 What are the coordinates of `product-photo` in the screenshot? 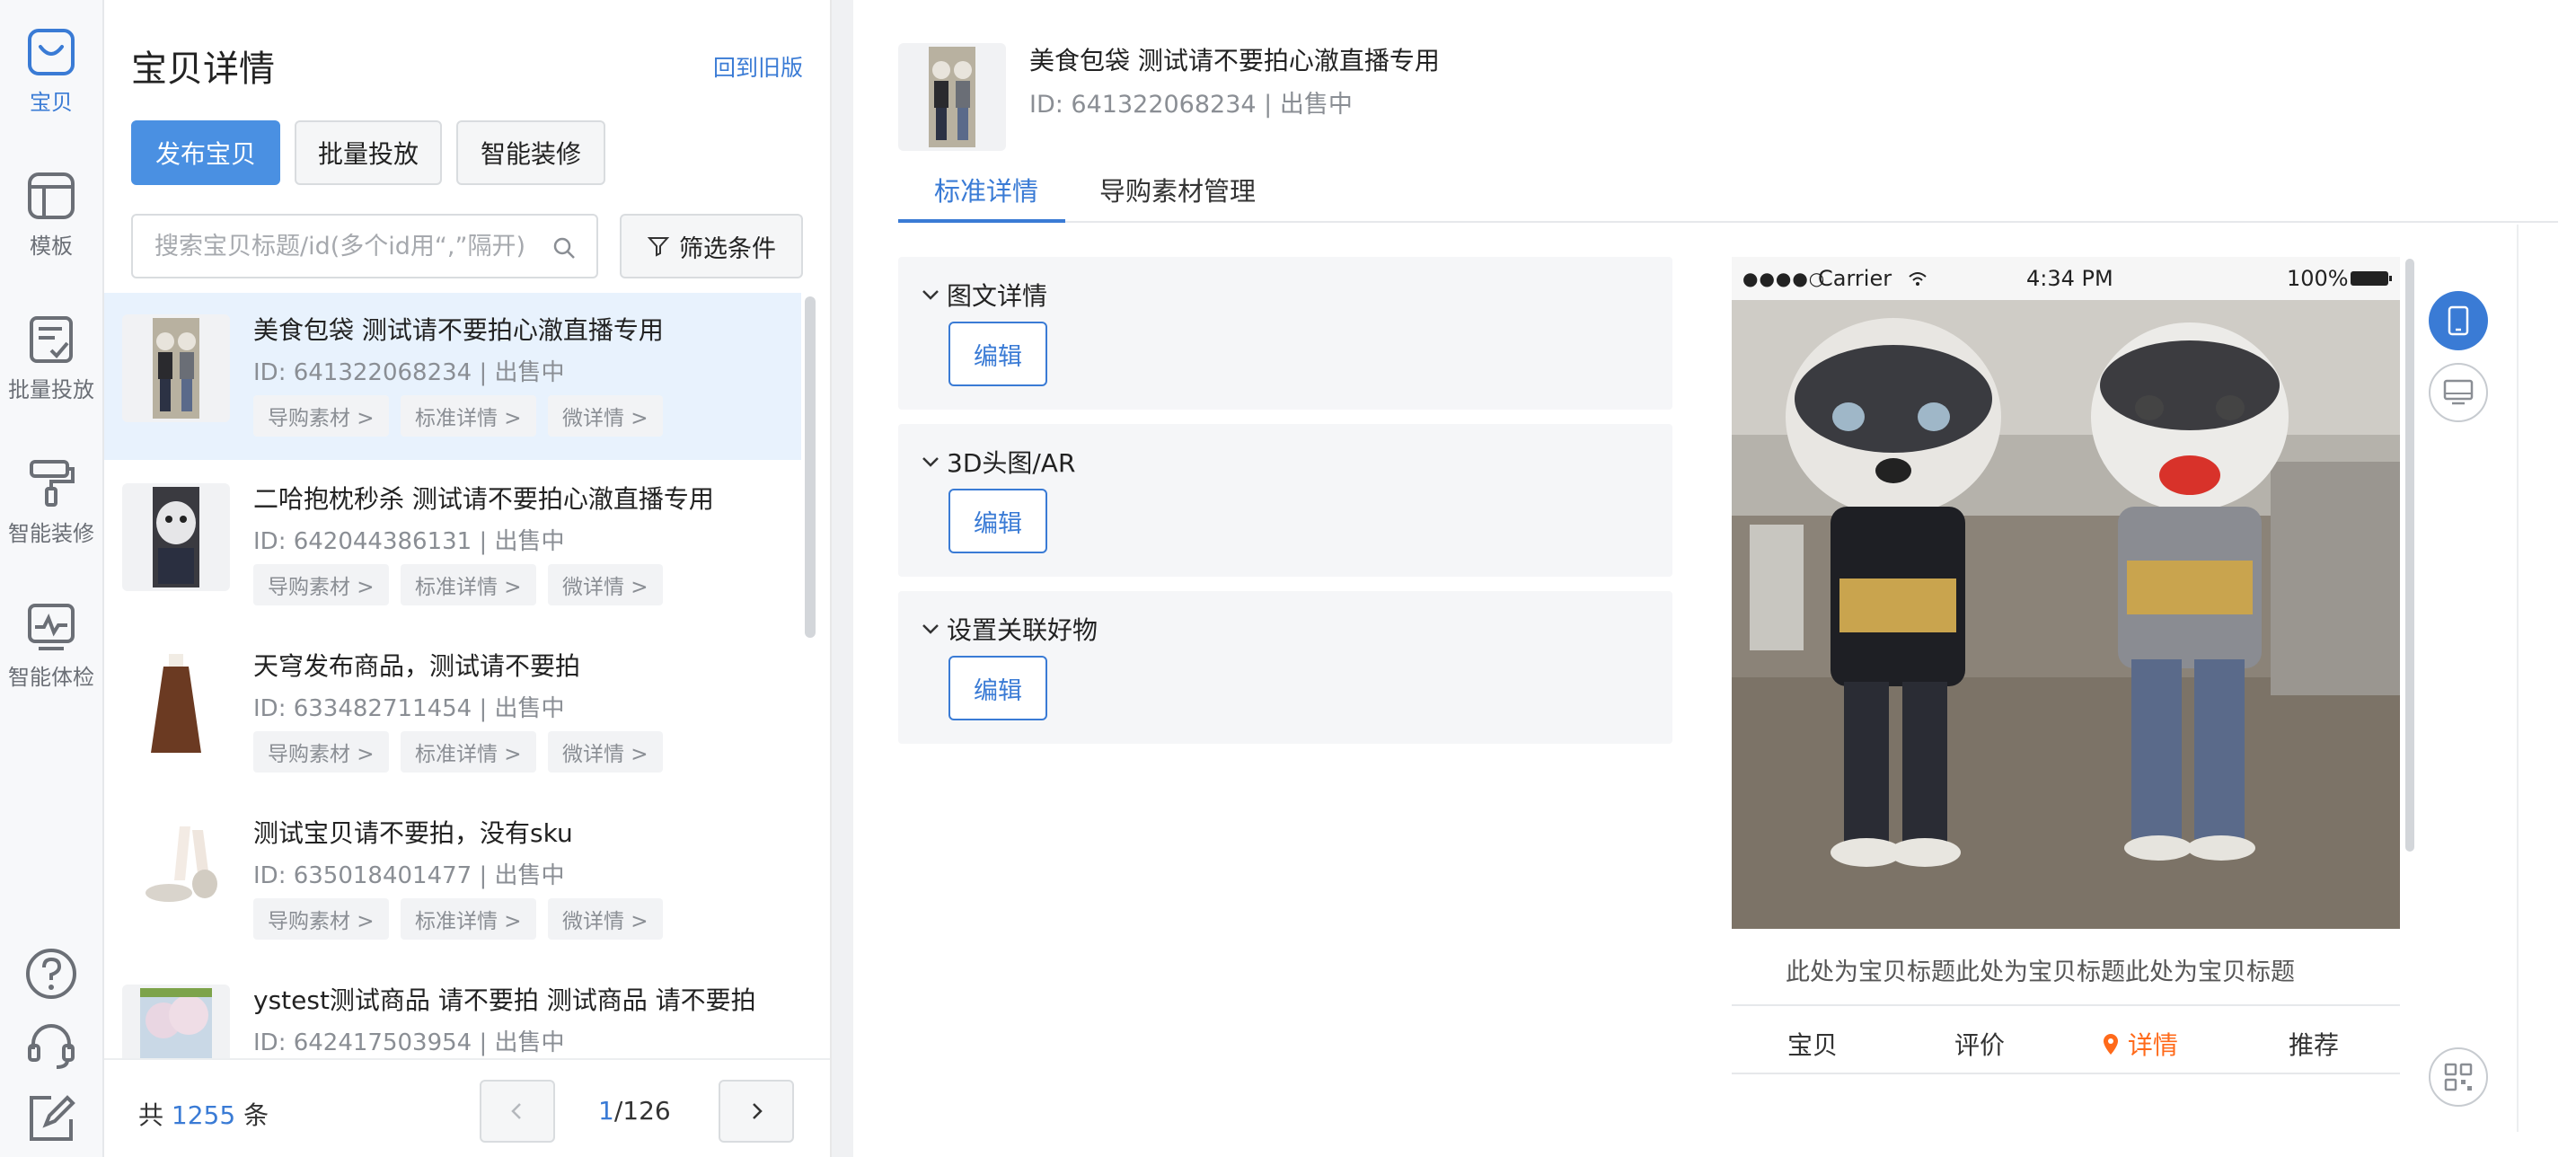 It's located at (2066, 614).